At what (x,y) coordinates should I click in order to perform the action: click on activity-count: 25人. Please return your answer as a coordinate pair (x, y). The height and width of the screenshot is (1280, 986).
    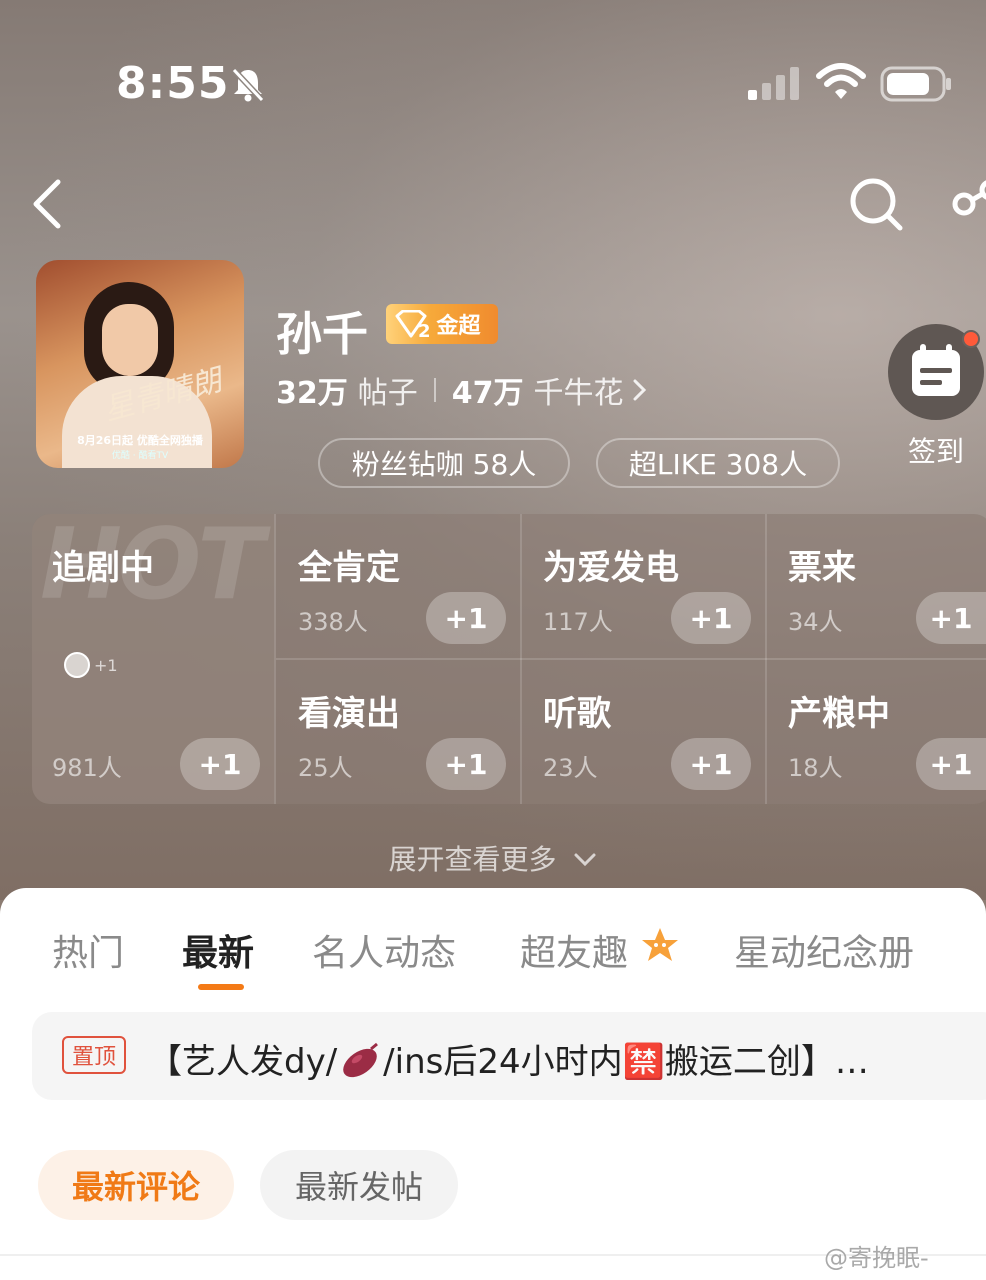
    Looking at the image, I should click on (325, 768).